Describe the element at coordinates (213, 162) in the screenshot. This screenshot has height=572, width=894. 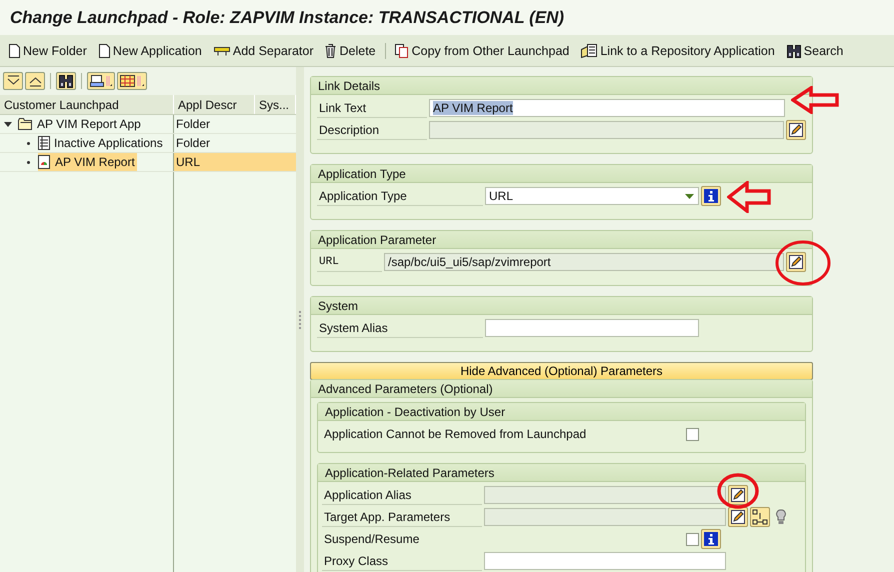
I see `table-cell: URL` at that location.